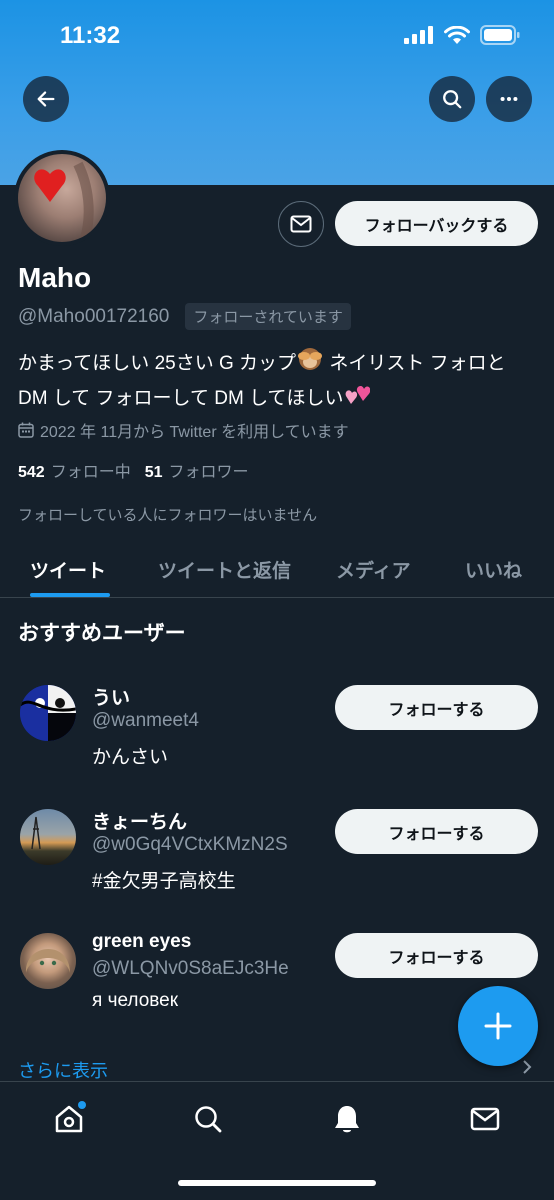 This screenshot has height=1200, width=554. I want to click on status-time: 11:32, so click(90, 35).